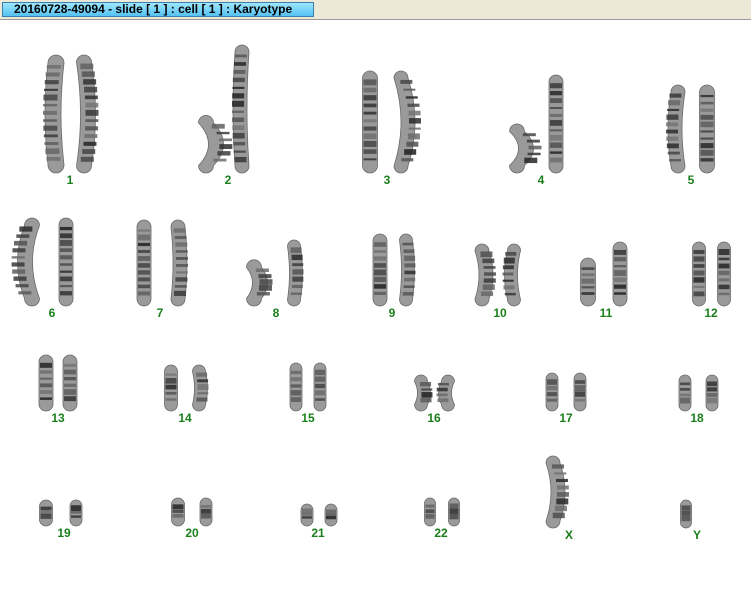  What do you see at coordinates (160, 313) in the screenshot?
I see `chromosome-label-7: 7` at bounding box center [160, 313].